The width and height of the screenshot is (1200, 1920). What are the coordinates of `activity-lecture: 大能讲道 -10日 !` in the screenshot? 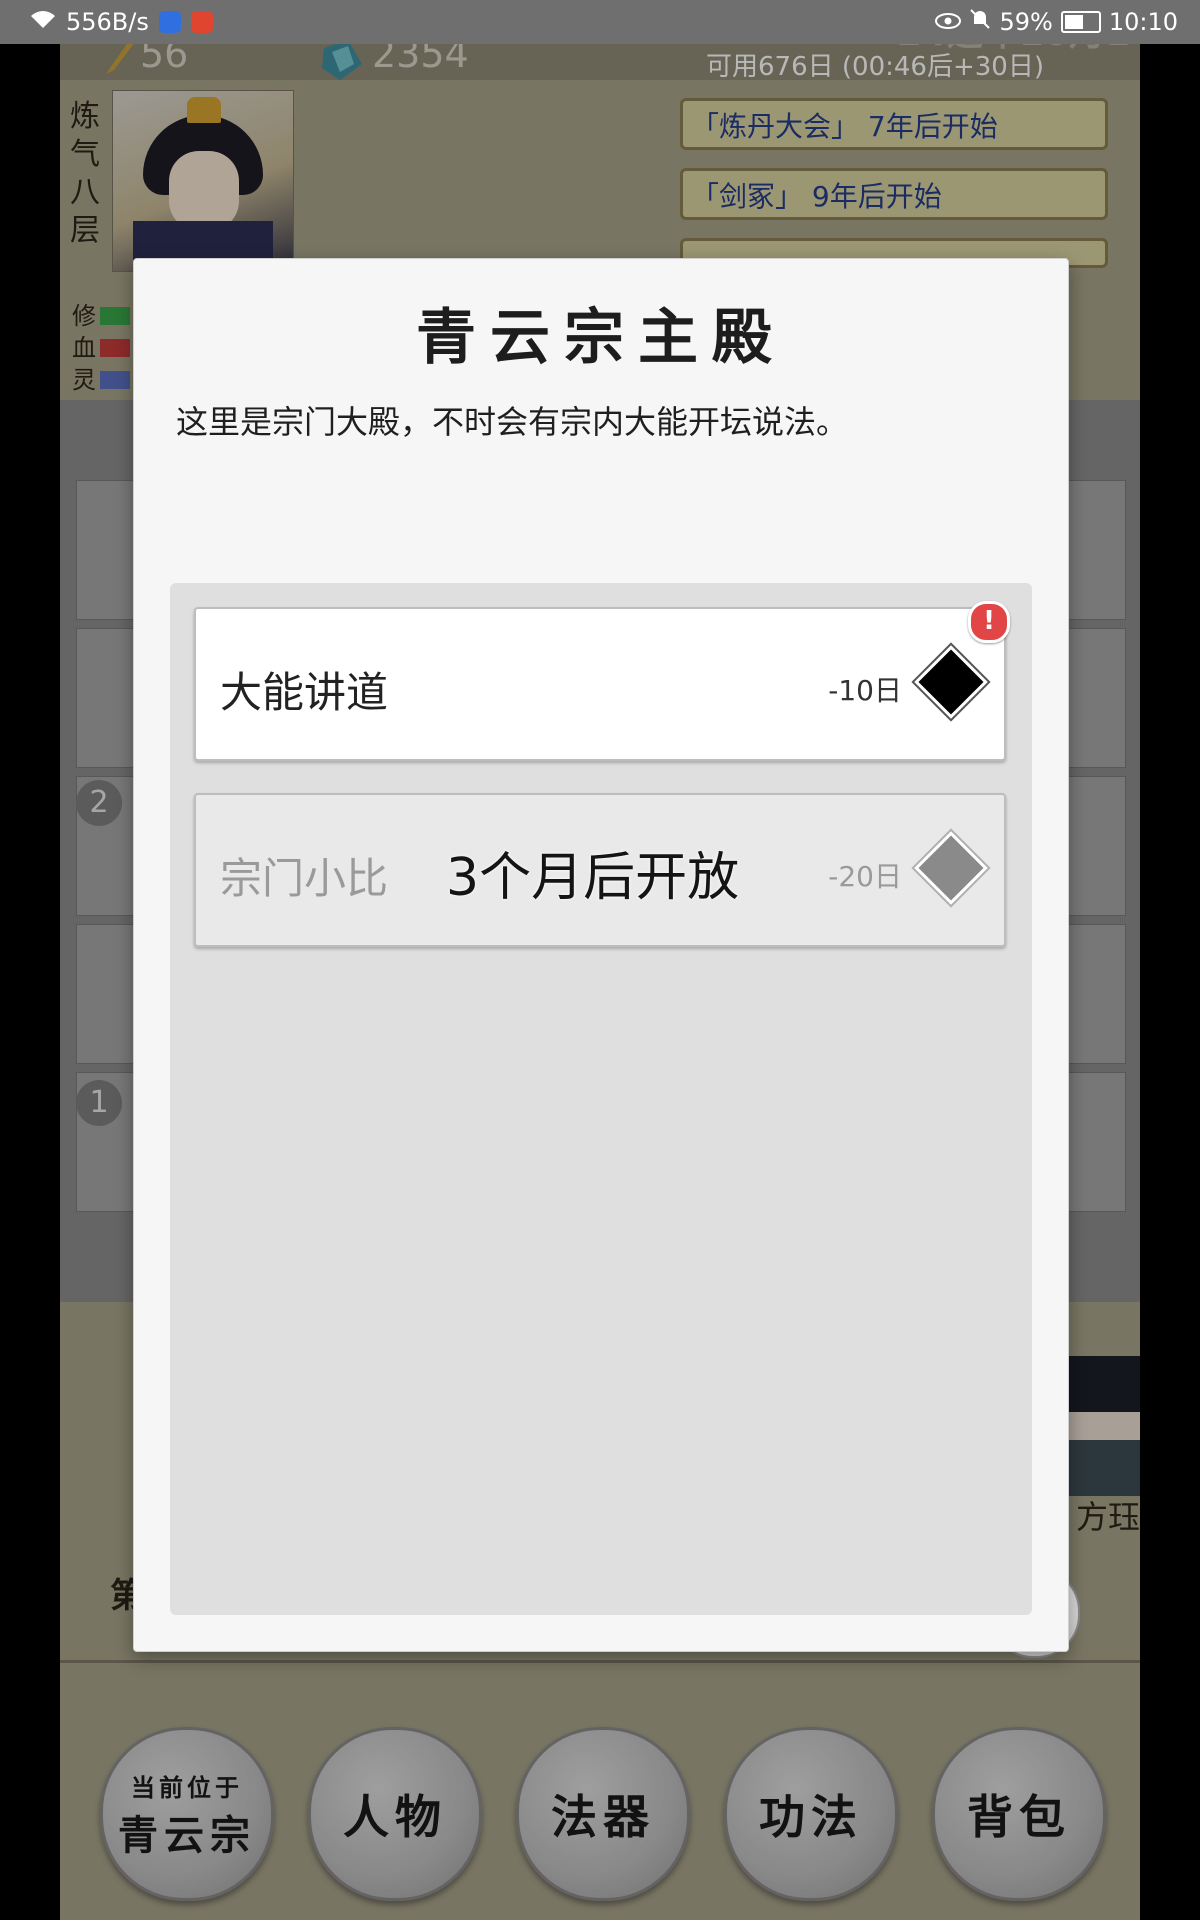 It's located at (602, 681).